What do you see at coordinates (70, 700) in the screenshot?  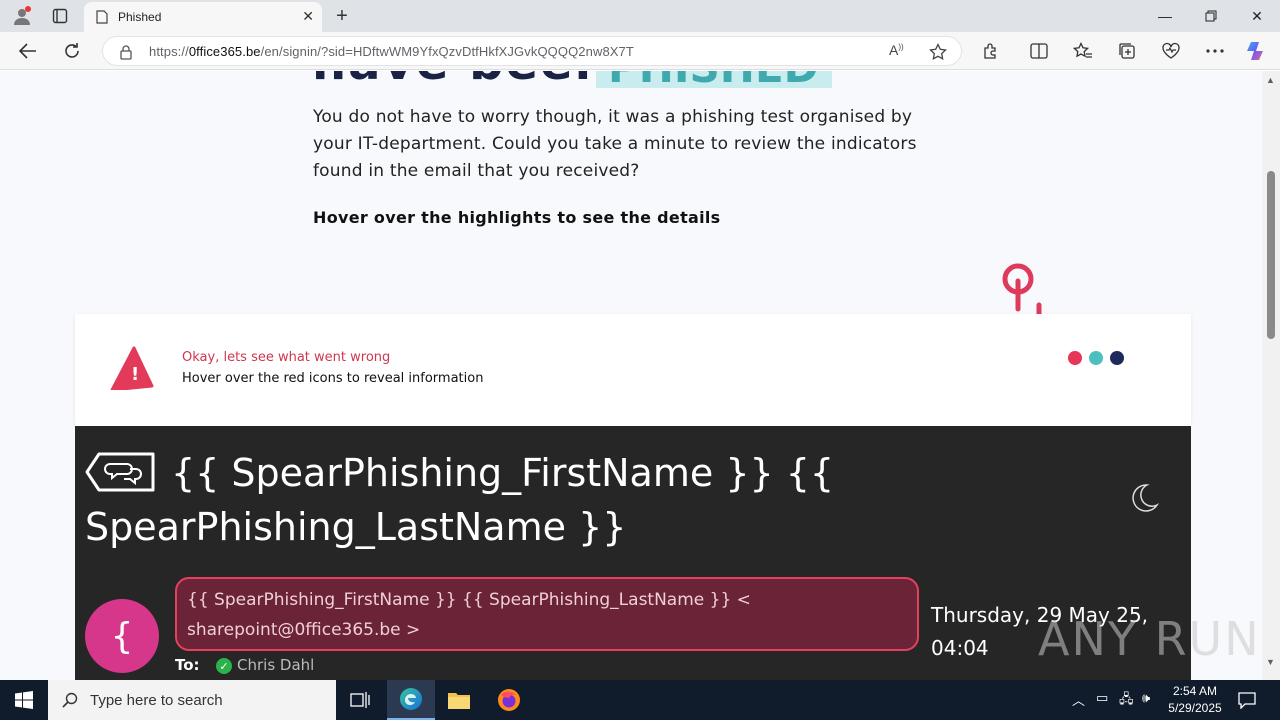 I see `search-icon` at bounding box center [70, 700].